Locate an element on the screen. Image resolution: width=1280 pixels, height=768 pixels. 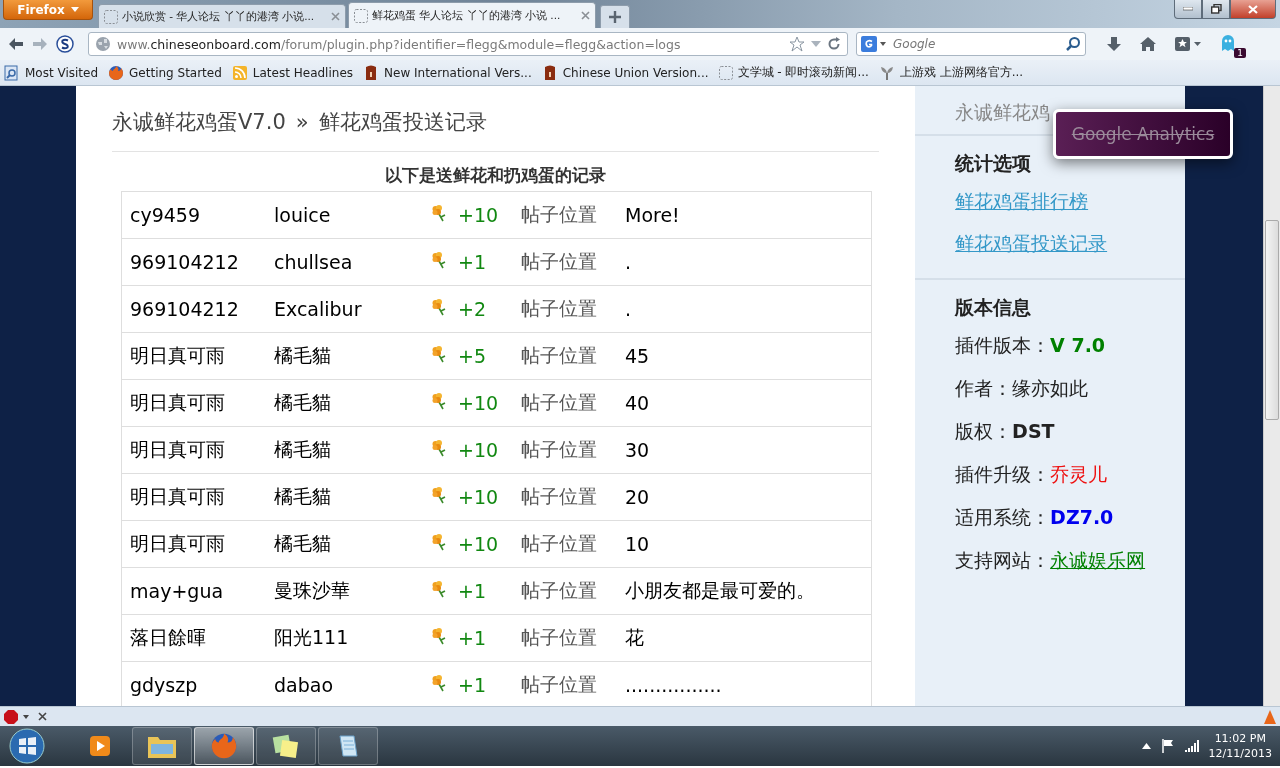
feed-icon is located at coordinates (239, 72).